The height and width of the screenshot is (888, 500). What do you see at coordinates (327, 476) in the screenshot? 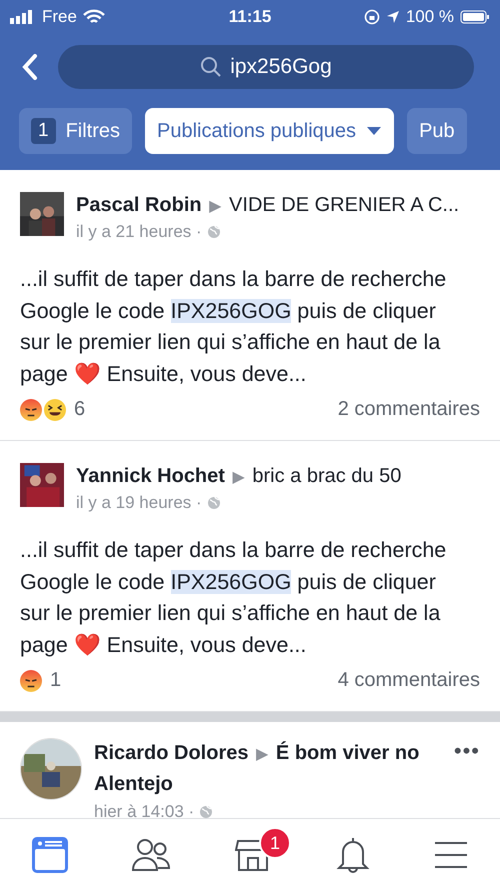
I see `group-name: bric a brac du 50` at bounding box center [327, 476].